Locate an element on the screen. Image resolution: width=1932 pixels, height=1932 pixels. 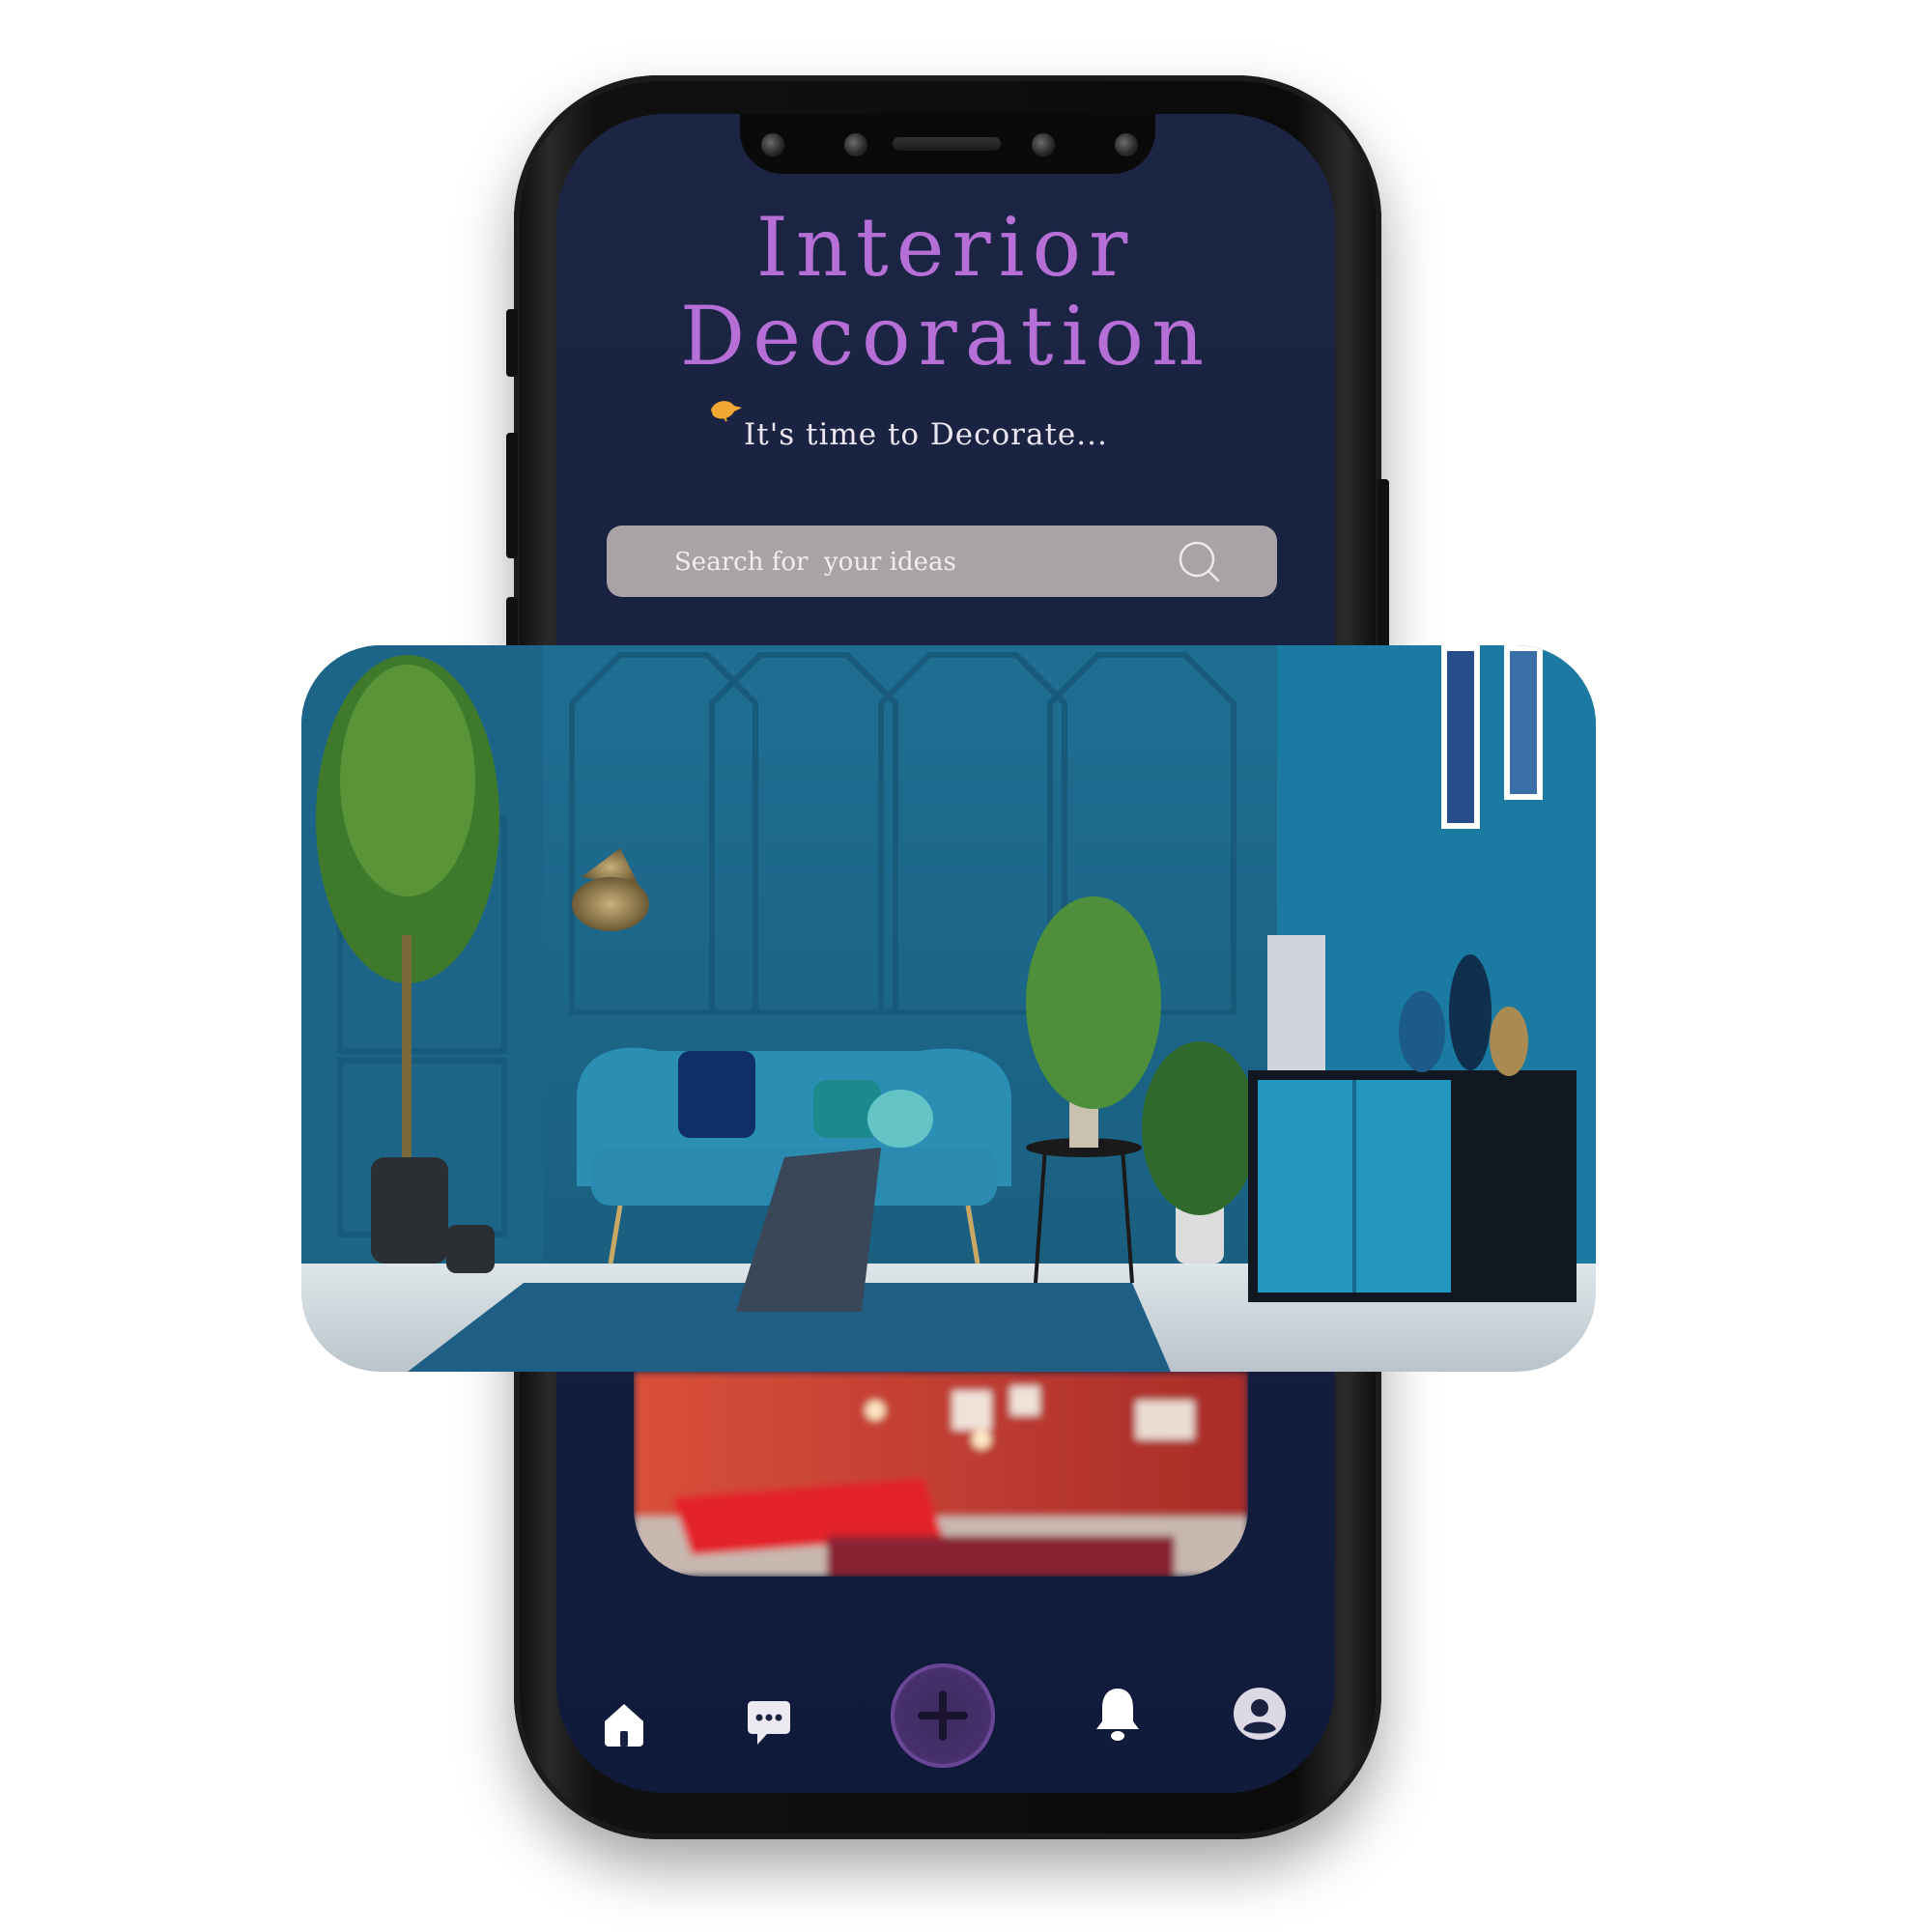
phone-notch is located at coordinates (947, 144).